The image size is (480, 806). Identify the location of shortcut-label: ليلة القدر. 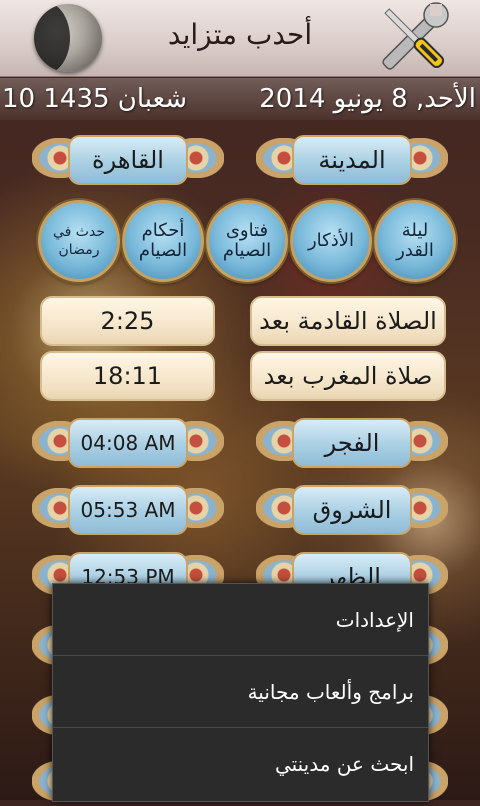
(415, 240).